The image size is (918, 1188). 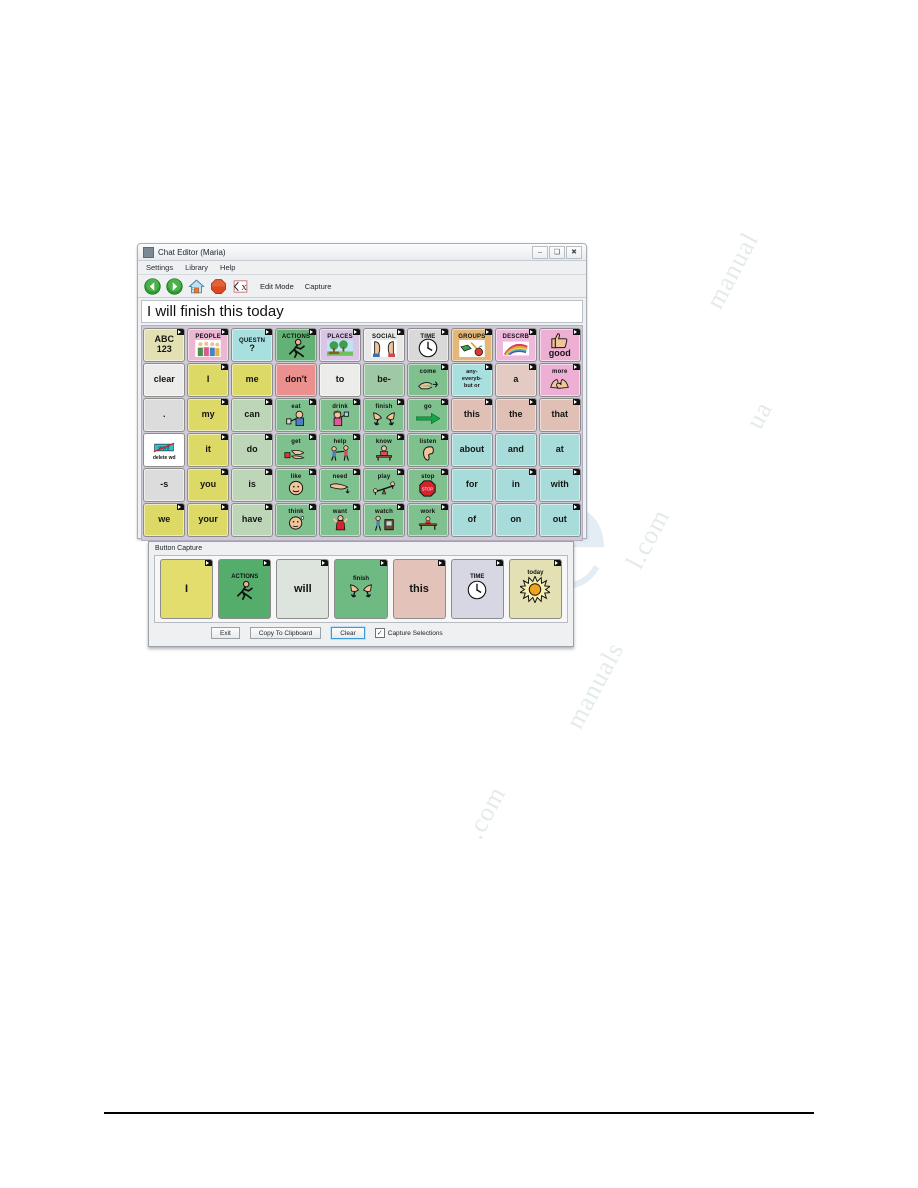 I want to click on grid-button-want: want, so click(x=340, y=520).